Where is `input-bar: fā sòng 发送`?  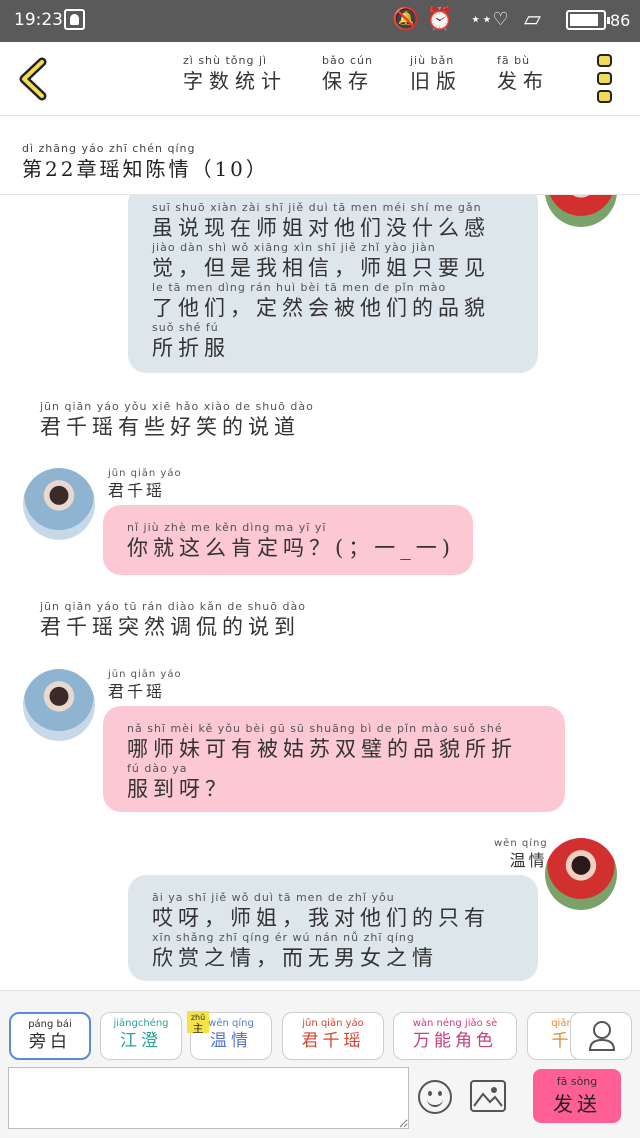
input-bar: fā sòng 发送 is located at coordinates (320, 1101).